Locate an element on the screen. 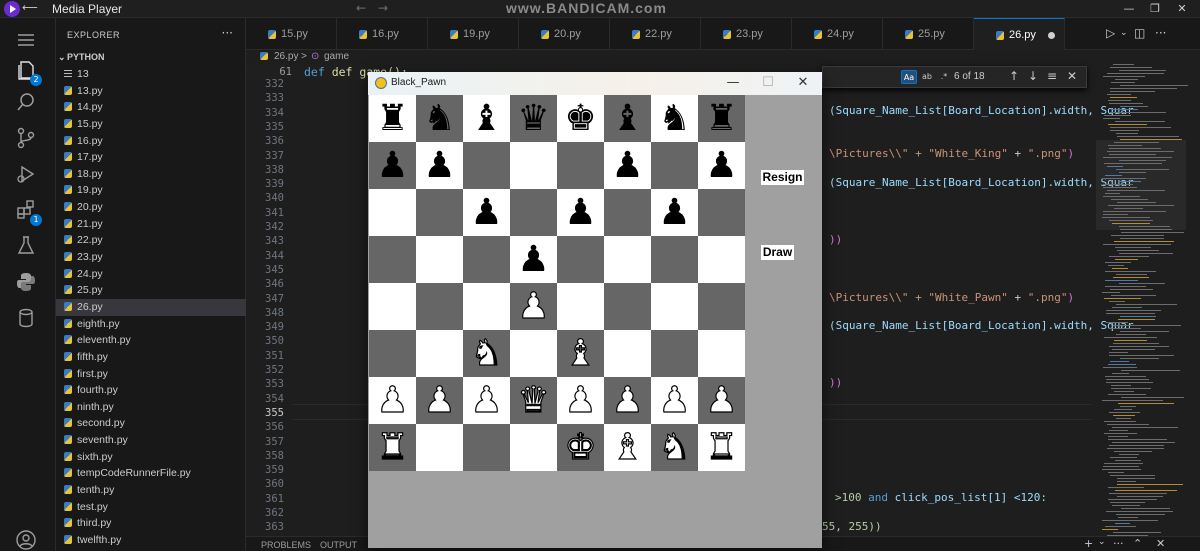 This screenshot has height=551, width=1200. close-find-icon: ✕ is located at coordinates (1072, 76).